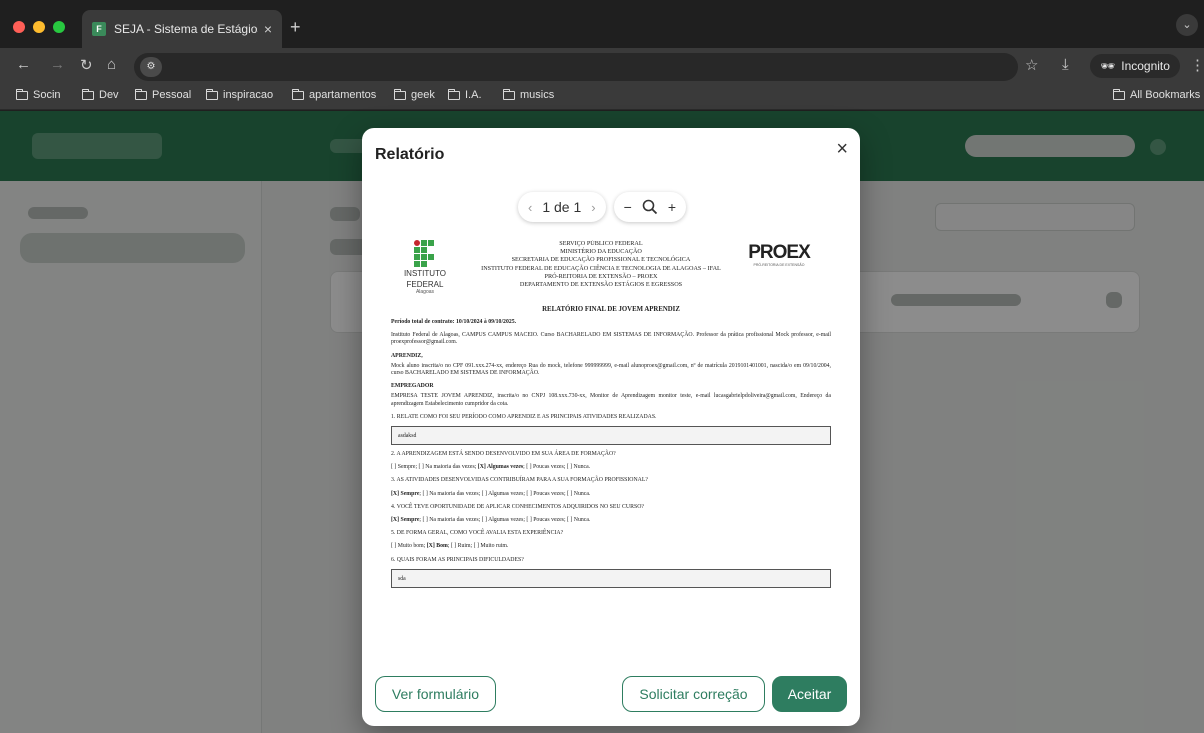 The height and width of the screenshot is (733, 1204). Describe the element at coordinates (414, 94) in the screenshot. I see `bookmark-folder: geek` at that location.